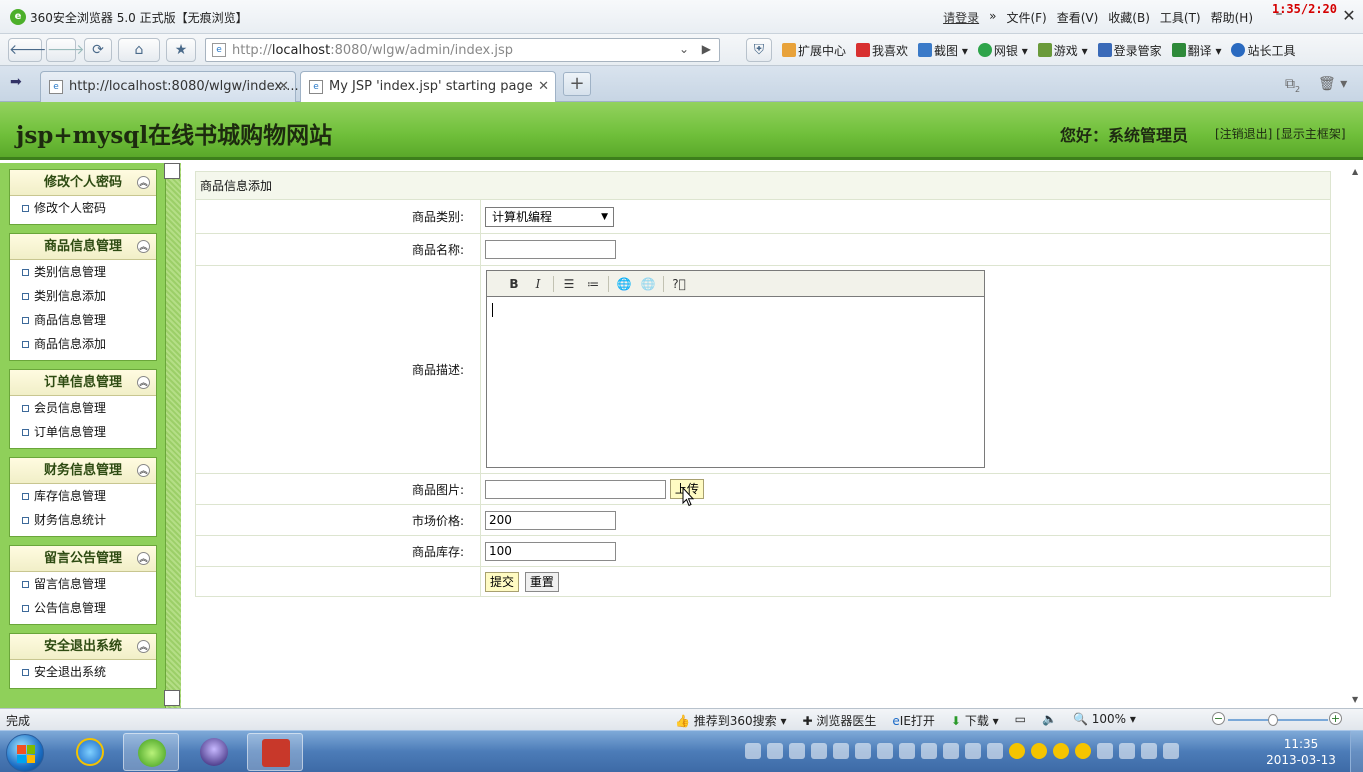  What do you see at coordinates (684, 49) in the screenshot?
I see `chevron-down-icon: ⌄` at bounding box center [684, 49].